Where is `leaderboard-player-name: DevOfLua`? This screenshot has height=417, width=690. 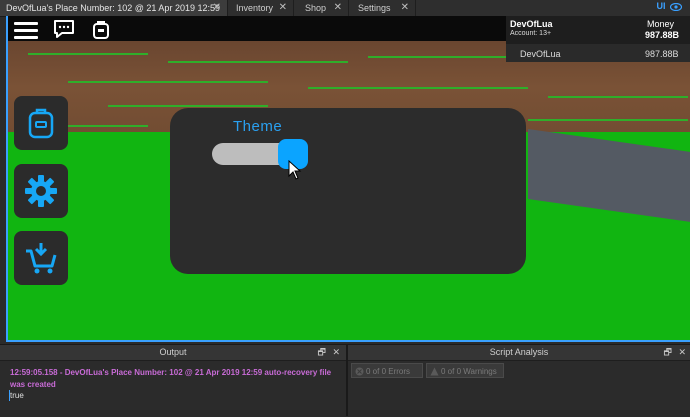 leaderboard-player-name: DevOfLua is located at coordinates (531, 24).